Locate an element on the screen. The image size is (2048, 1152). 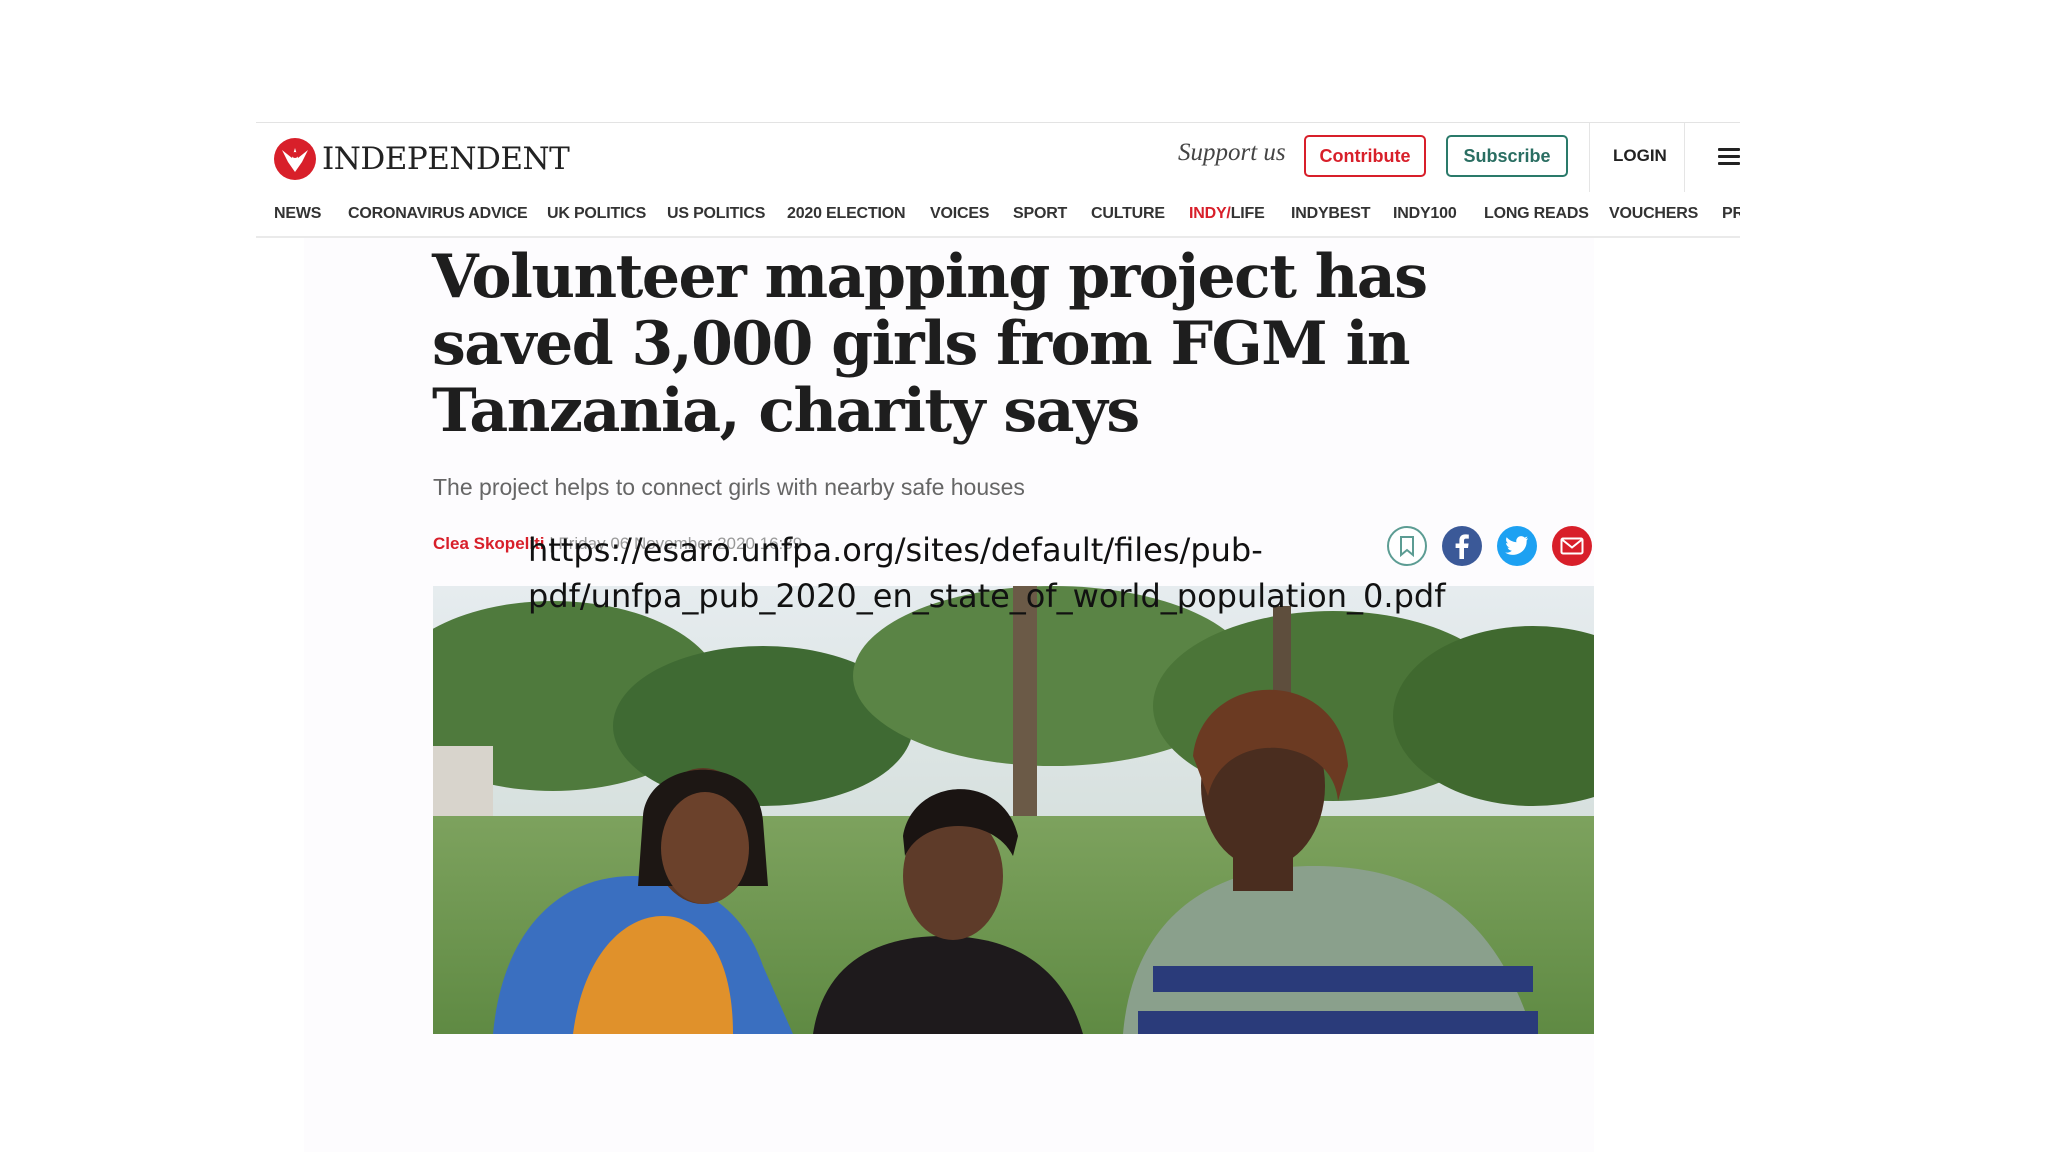
nav-indy-prefix: INDY/ is located at coordinates (1210, 213).